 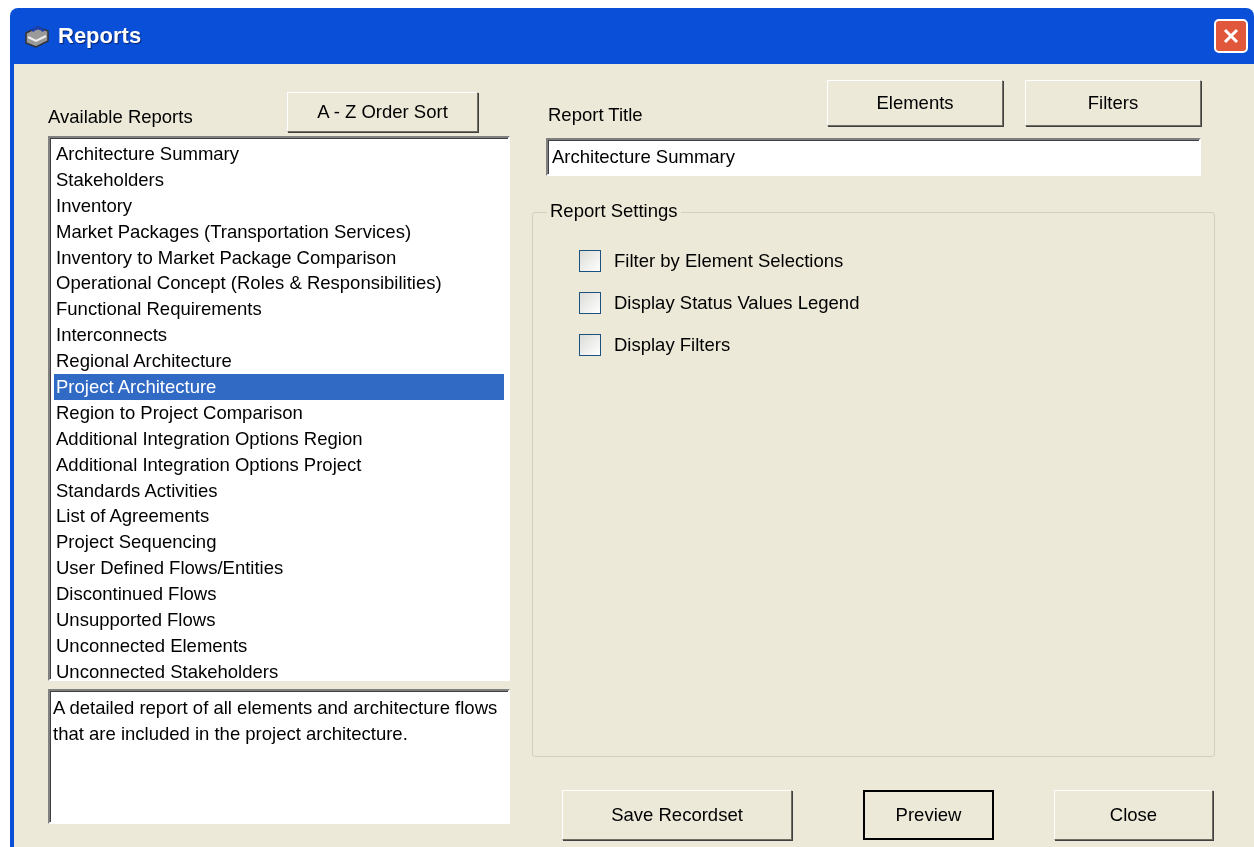 What do you see at coordinates (279, 412) in the screenshot?
I see `report-list-item: Region to Project Comparison` at bounding box center [279, 412].